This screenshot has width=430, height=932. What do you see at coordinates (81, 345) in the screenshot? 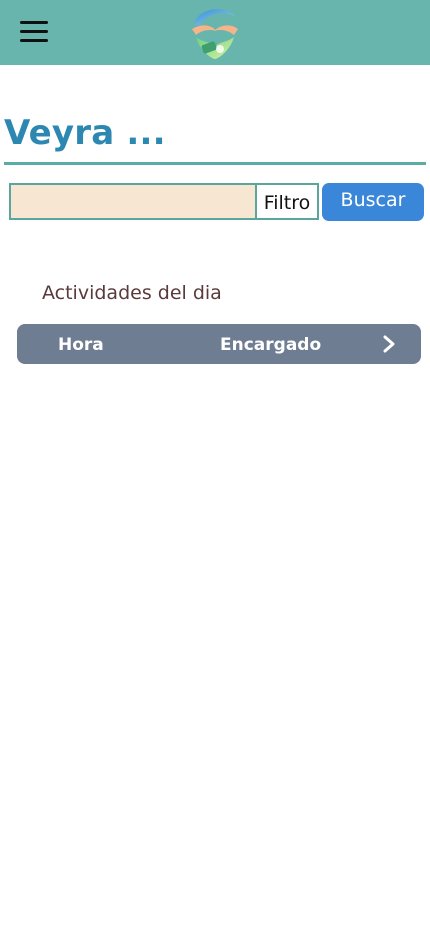
I see `column-header-hora: Hora` at bounding box center [81, 345].